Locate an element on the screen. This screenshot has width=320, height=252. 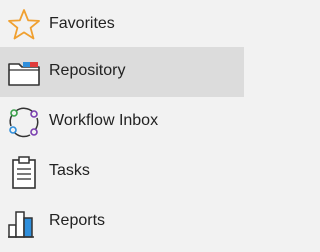
sidebar-item-label: Repository is located at coordinates (87, 70).